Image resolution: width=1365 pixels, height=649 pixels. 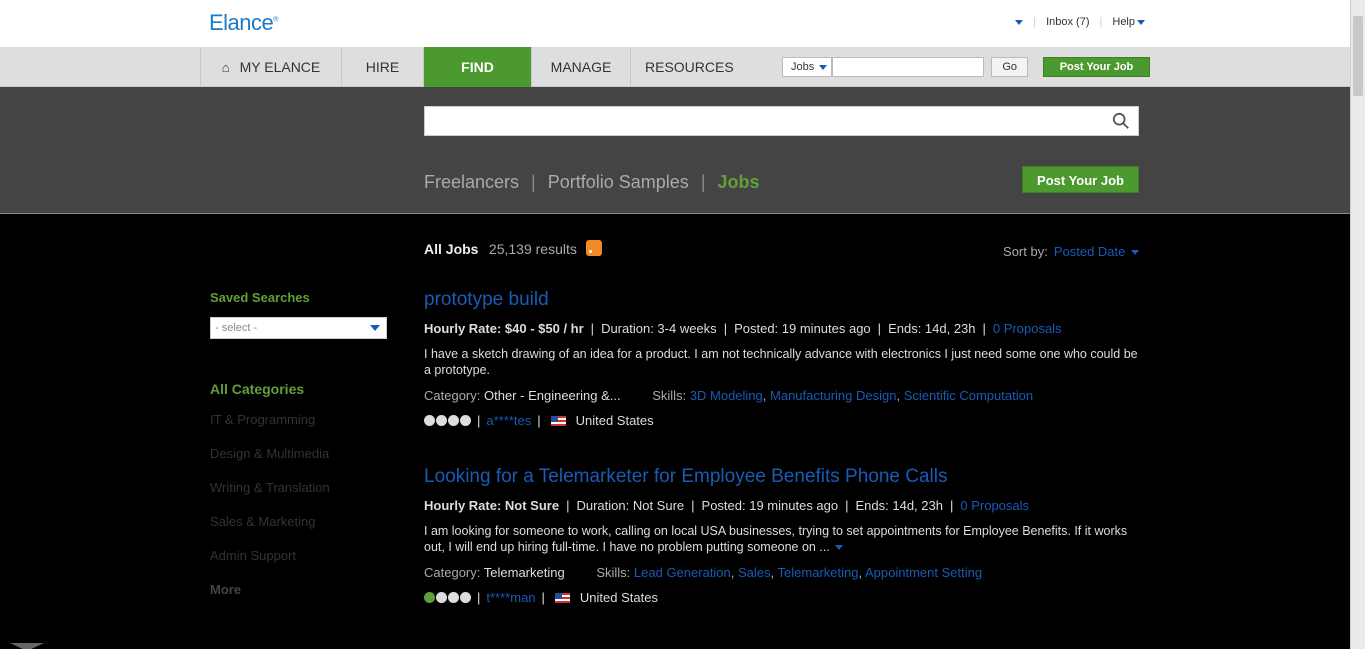 I want to click on elance-logo: Elance®, so click(x=243, y=23).